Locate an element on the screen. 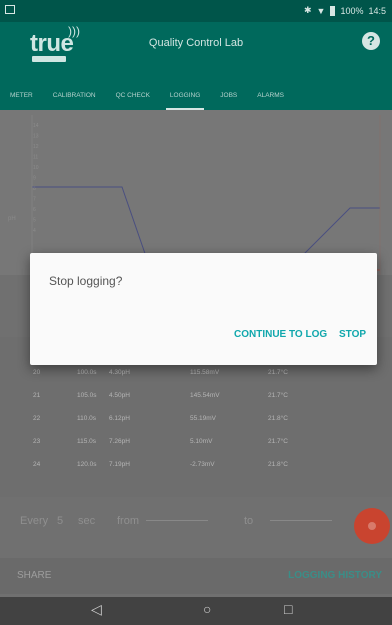  from-date-field is located at coordinates (177, 520).